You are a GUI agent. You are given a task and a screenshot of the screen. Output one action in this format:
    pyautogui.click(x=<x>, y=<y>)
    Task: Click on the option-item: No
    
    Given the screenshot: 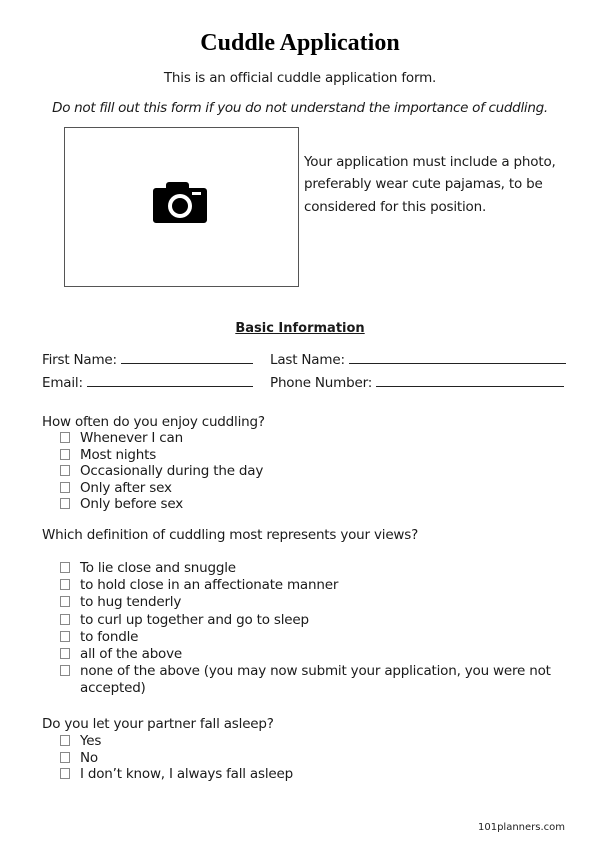 What is the action you would take?
    pyautogui.click(x=176, y=758)
    